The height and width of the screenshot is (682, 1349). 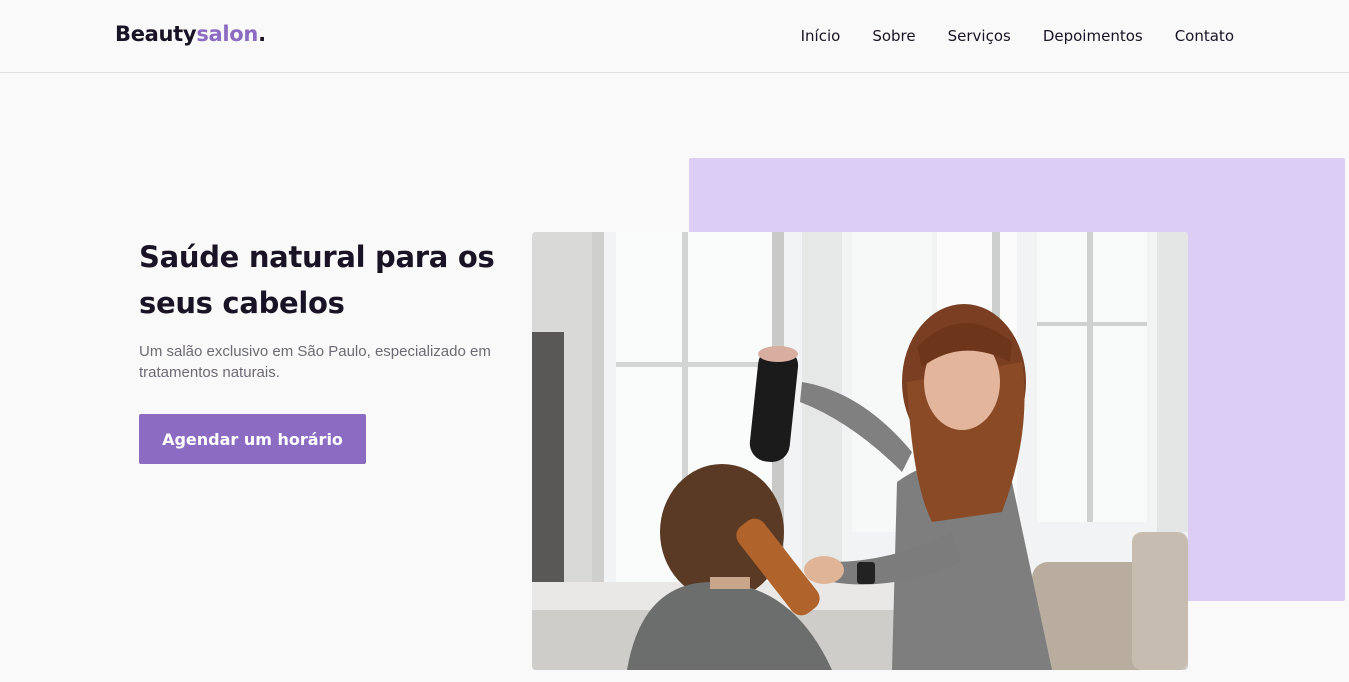 I want to click on nav-link-contato: Contato, so click(x=1204, y=36).